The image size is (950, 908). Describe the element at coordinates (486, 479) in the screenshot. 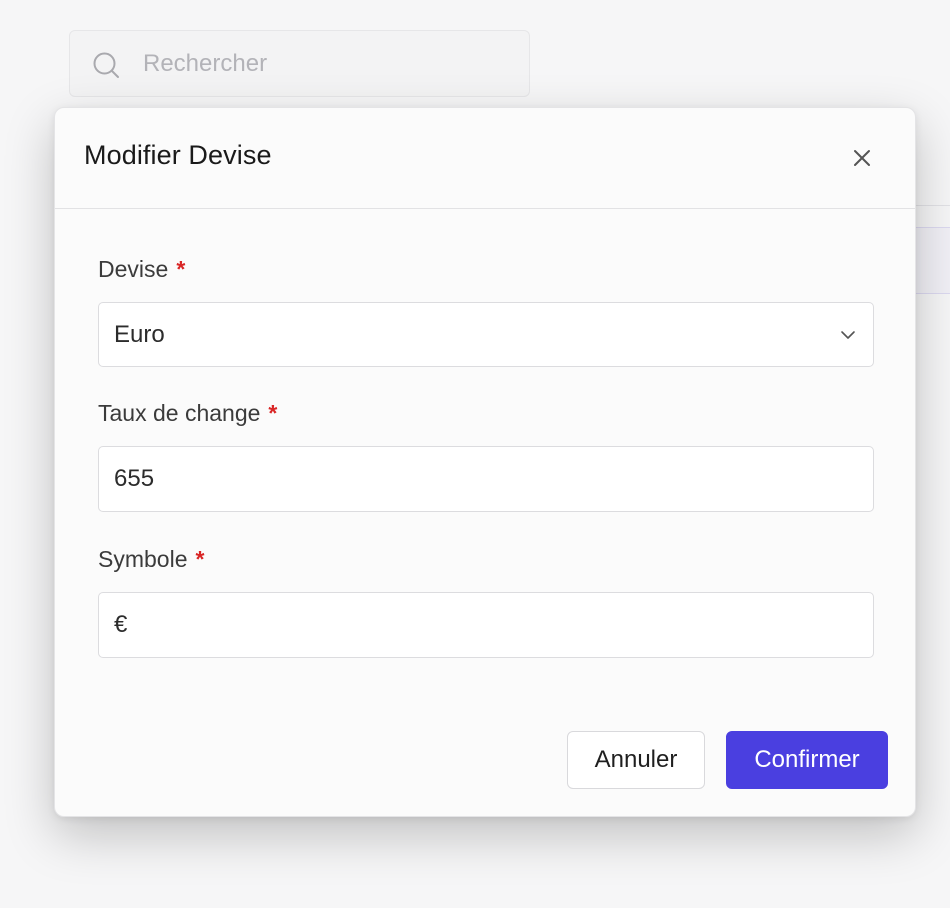

I see `exchange-rate-input: 655` at that location.